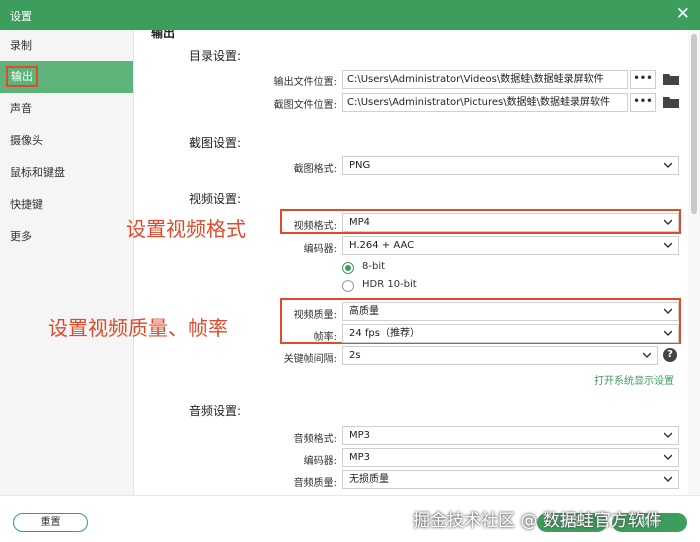  Describe the element at coordinates (66, 237) in the screenshot. I see `sidebar-item-more: 更多` at that location.